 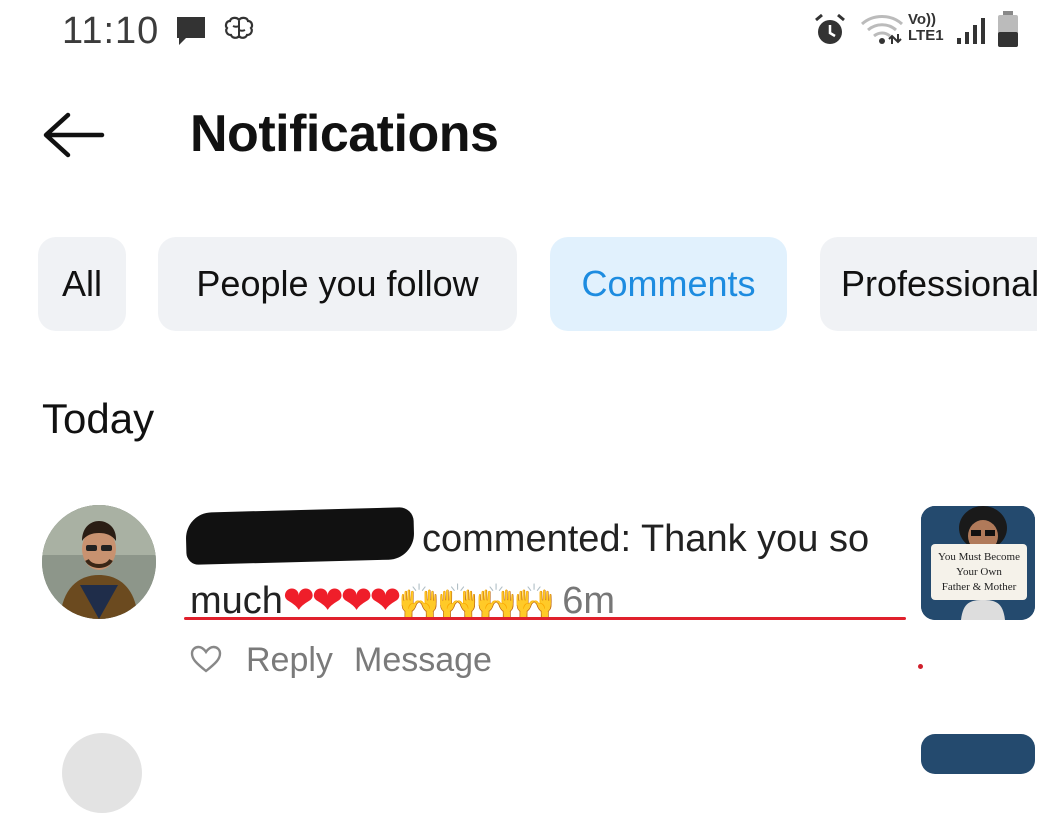 I want to click on avatar, so click(x=99, y=562).